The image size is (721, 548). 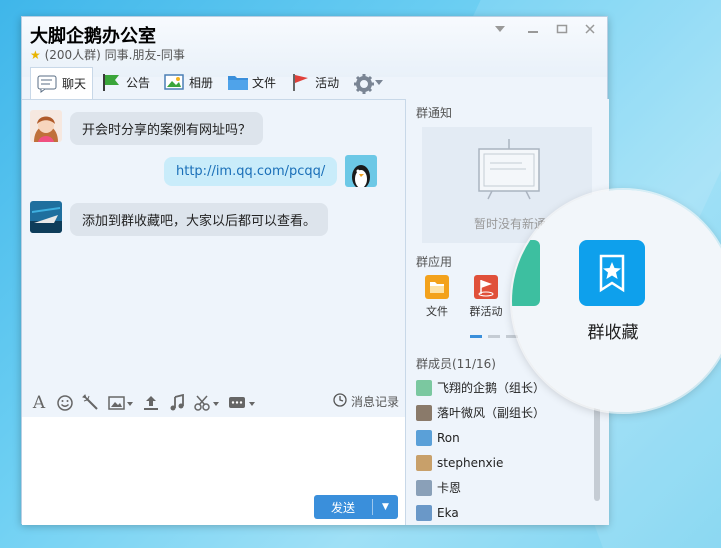 I want to click on tab-announcement: 公告, so click(x=125, y=82).